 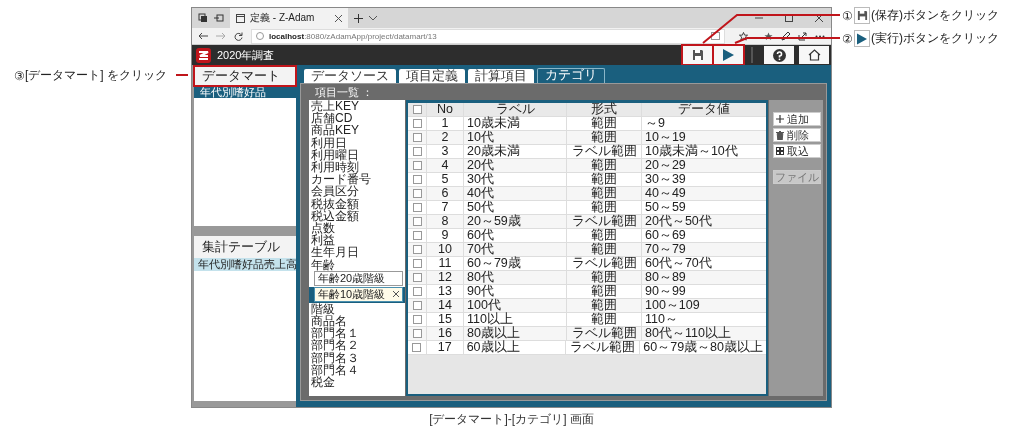 What do you see at coordinates (245, 76) in the screenshot?
I see `sidebar-header: データマート` at bounding box center [245, 76].